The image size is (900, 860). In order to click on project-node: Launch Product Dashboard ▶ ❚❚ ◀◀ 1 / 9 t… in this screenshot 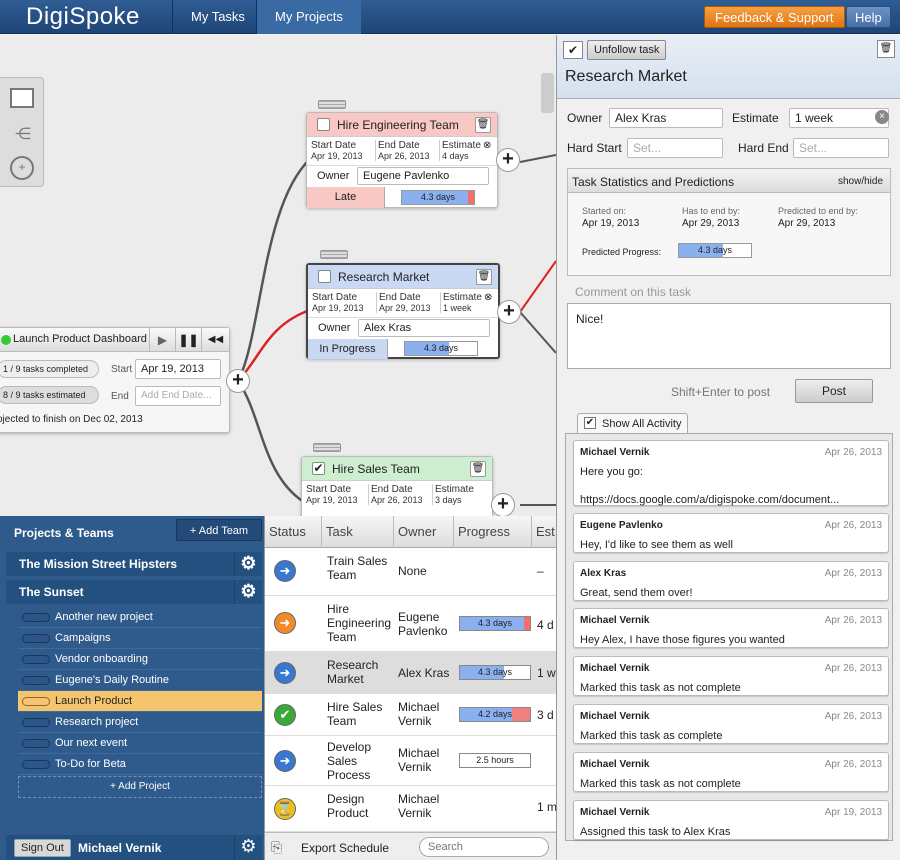, I will do `click(115, 380)`.